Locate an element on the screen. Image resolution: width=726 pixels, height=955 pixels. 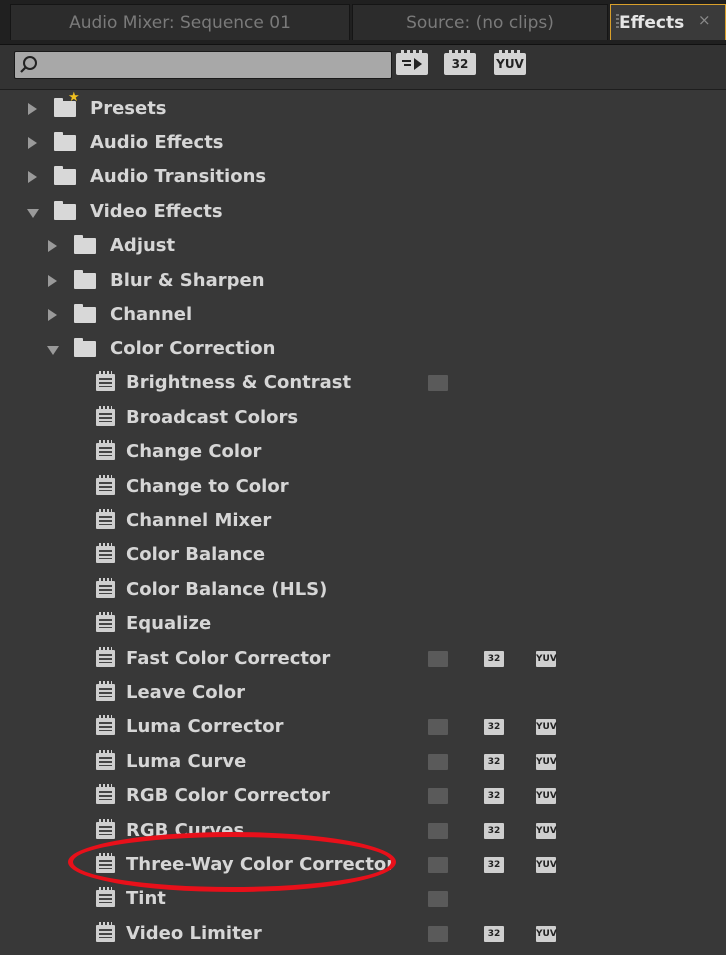
effect-item: RGB Curves 32 YUV is located at coordinates (370, 831).